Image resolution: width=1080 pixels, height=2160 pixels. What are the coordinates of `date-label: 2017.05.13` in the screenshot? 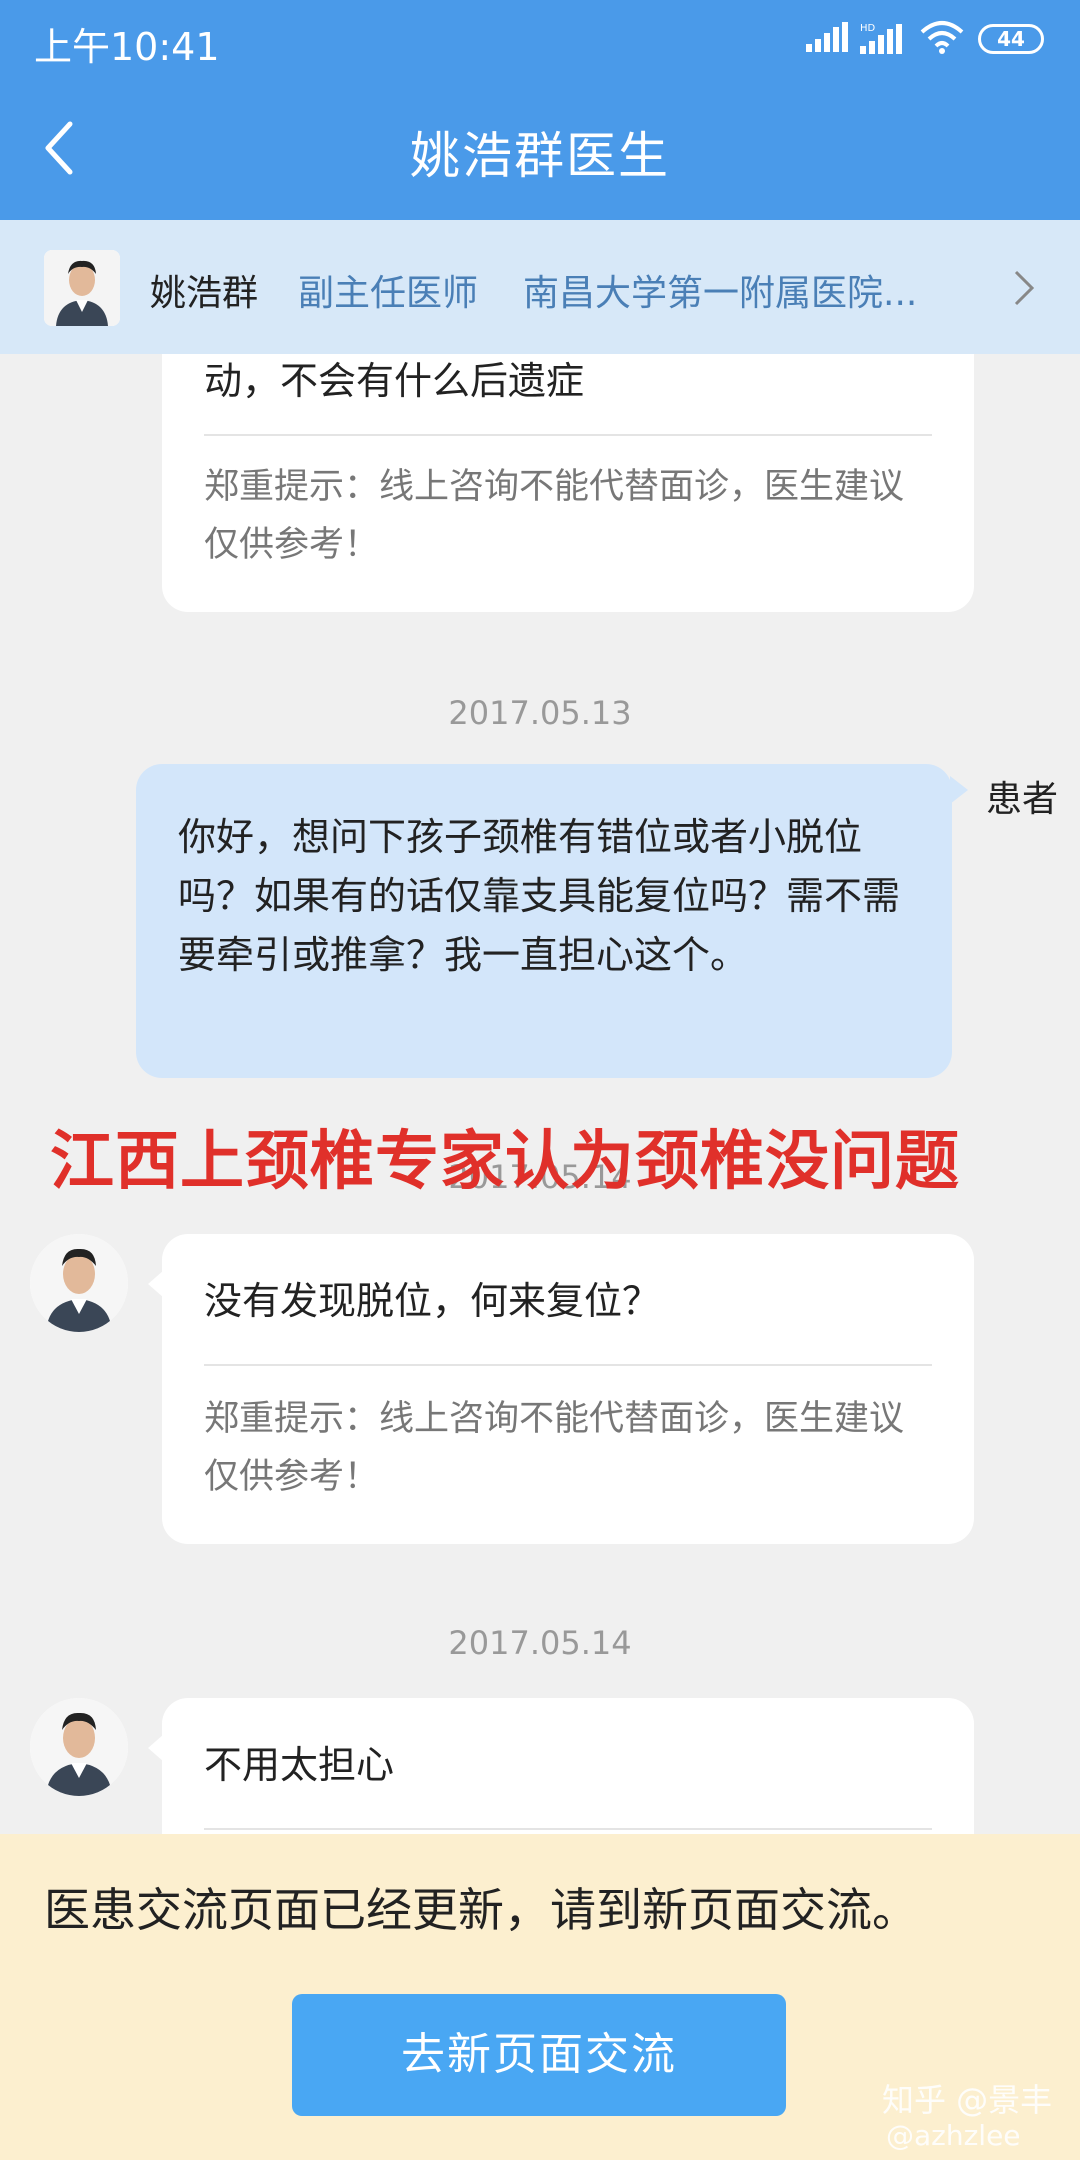 It's located at (540, 713).